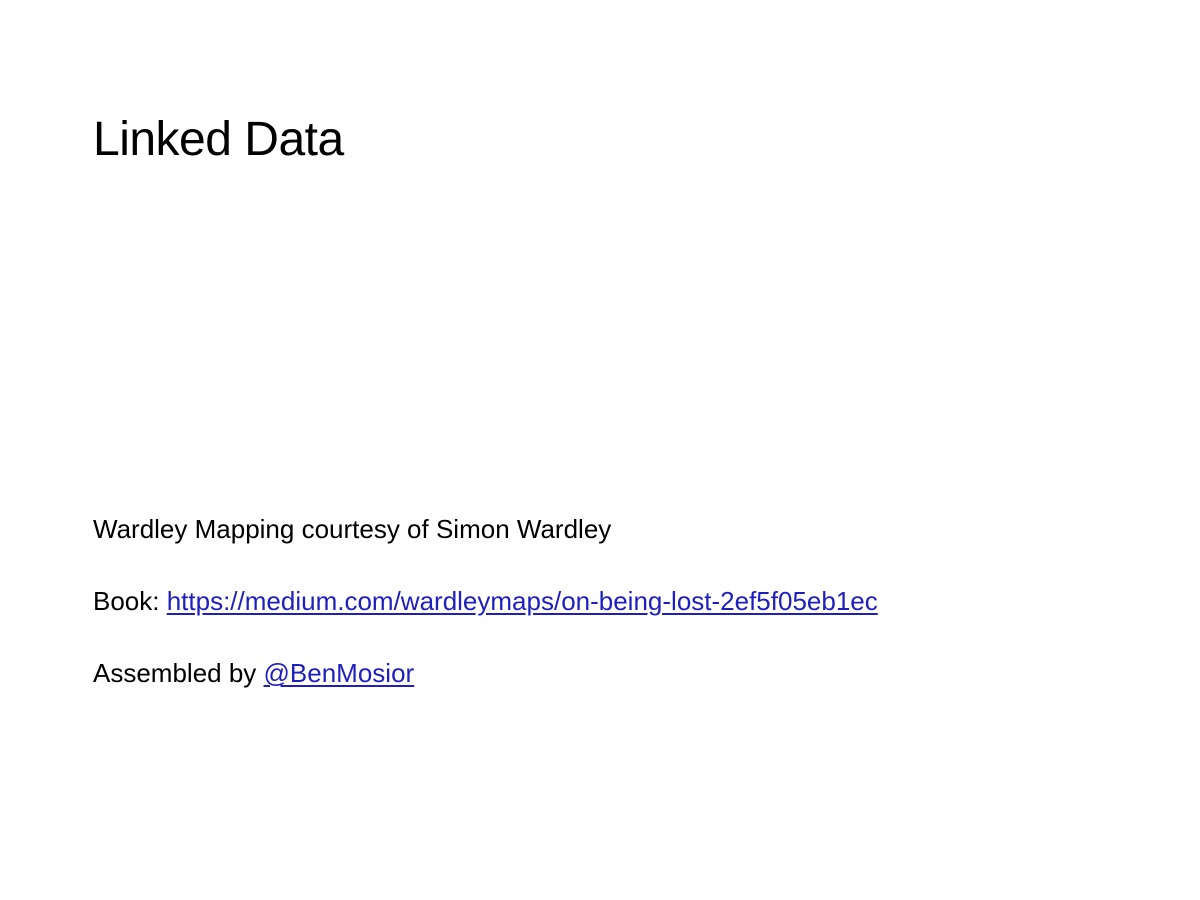  Describe the element at coordinates (618, 673) in the screenshot. I see `assembled-line: Assembled by @BenMosior` at that location.